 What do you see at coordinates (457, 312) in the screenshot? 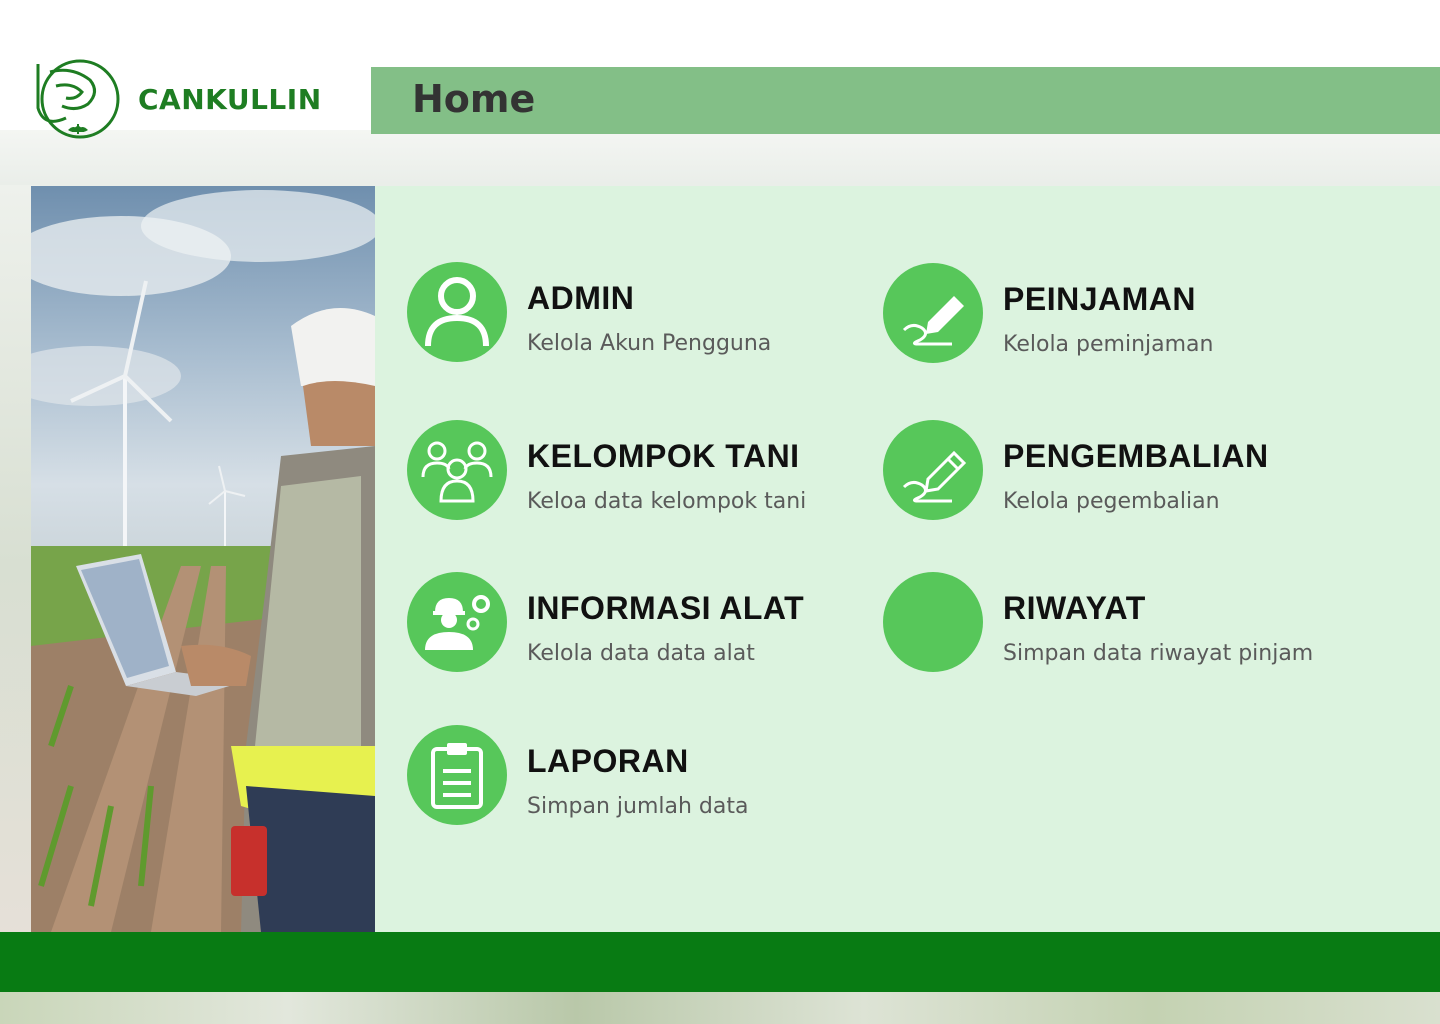
I see `user-icon` at bounding box center [457, 312].